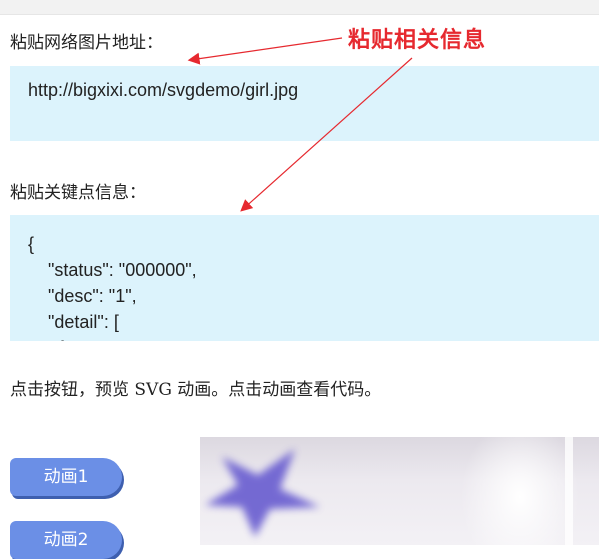 This screenshot has height=559, width=599. What do you see at coordinates (163, 90) in the screenshot?
I see `image-url-value: http://bigxixi.com/svgdemo/girl.jpg` at bounding box center [163, 90].